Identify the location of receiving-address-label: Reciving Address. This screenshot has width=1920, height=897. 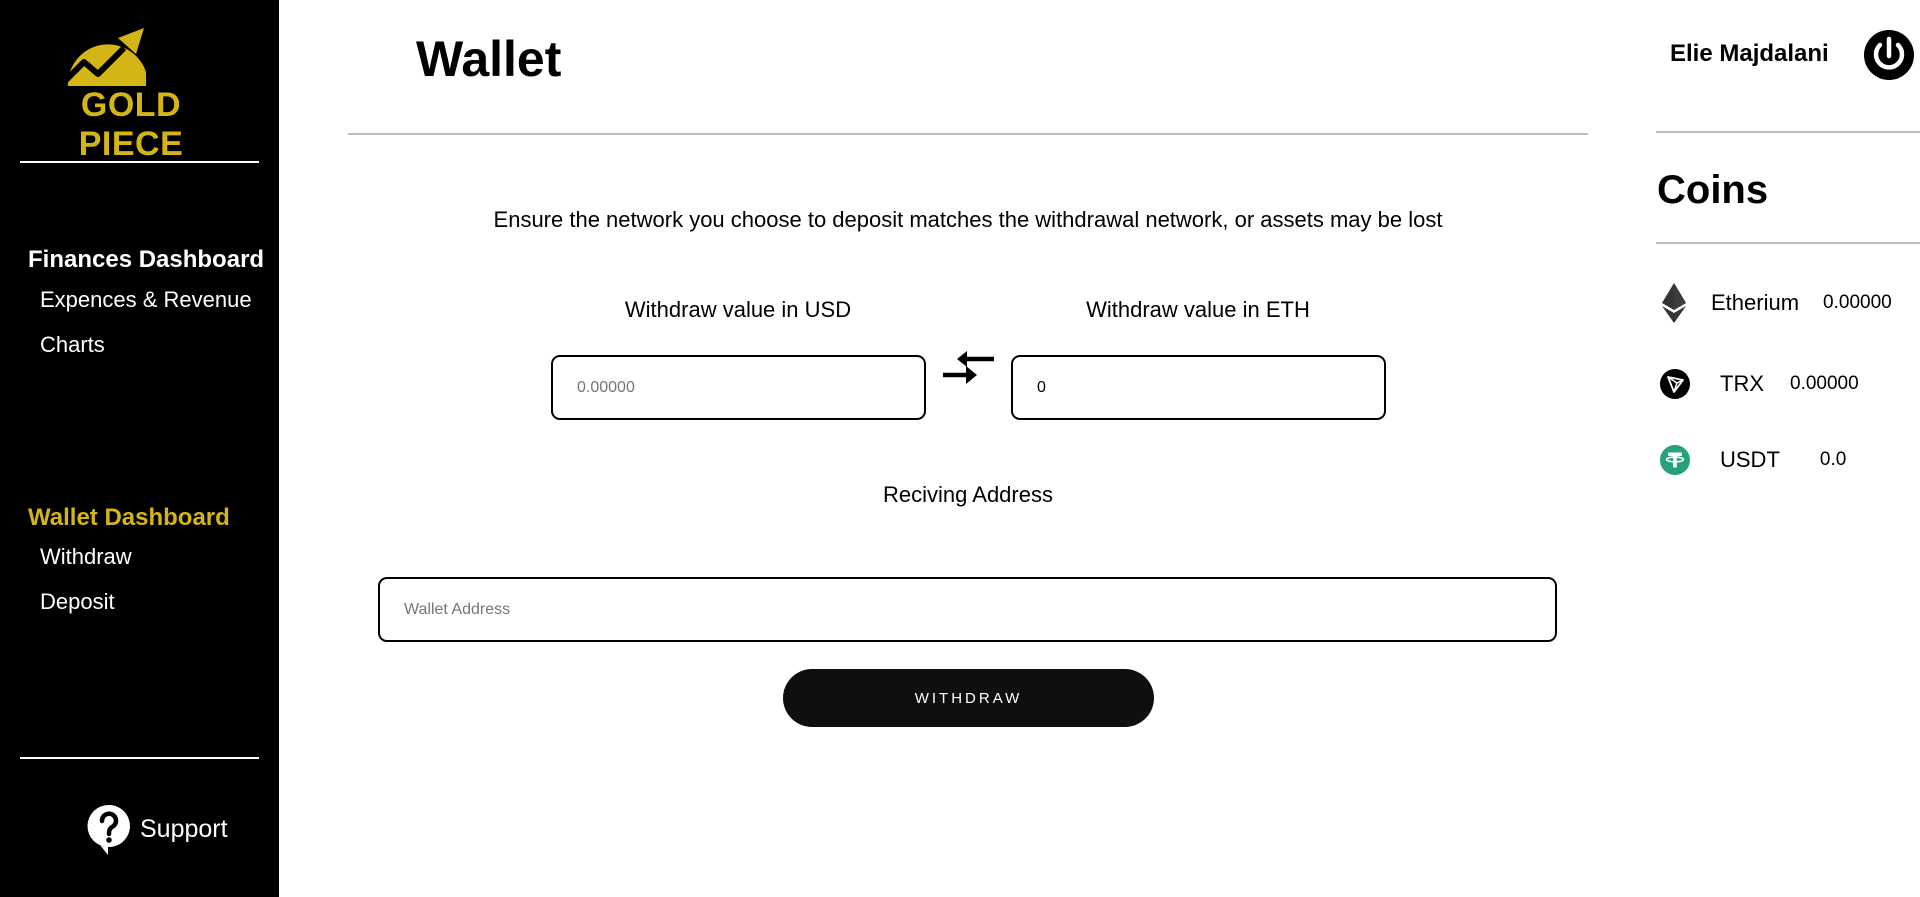
(968, 494).